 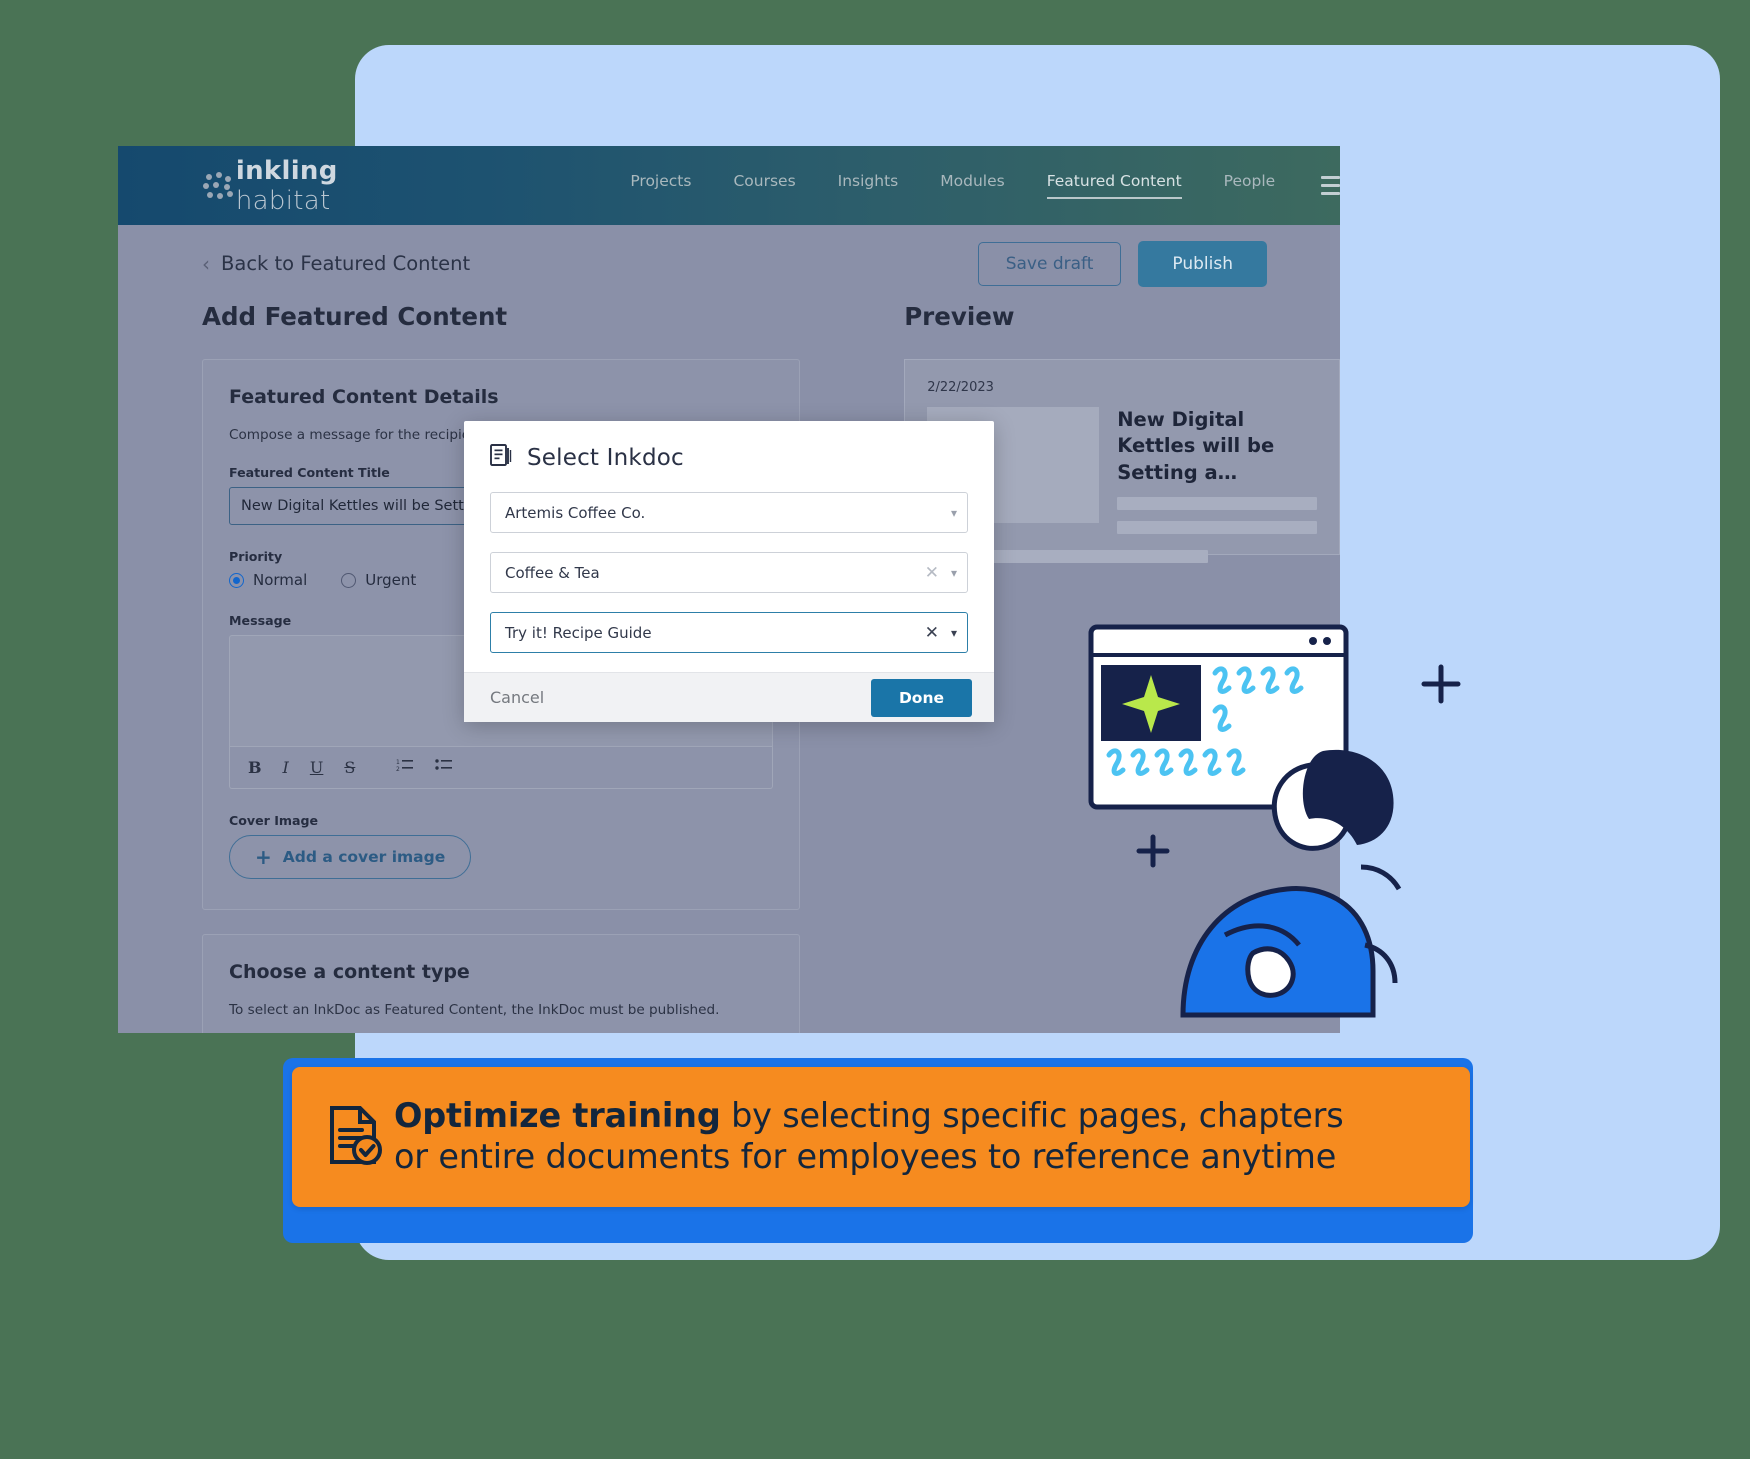 I want to click on inkdoc-document-dropdown: Try it! Recipe Guide ✕ ▾, so click(x=729, y=632).